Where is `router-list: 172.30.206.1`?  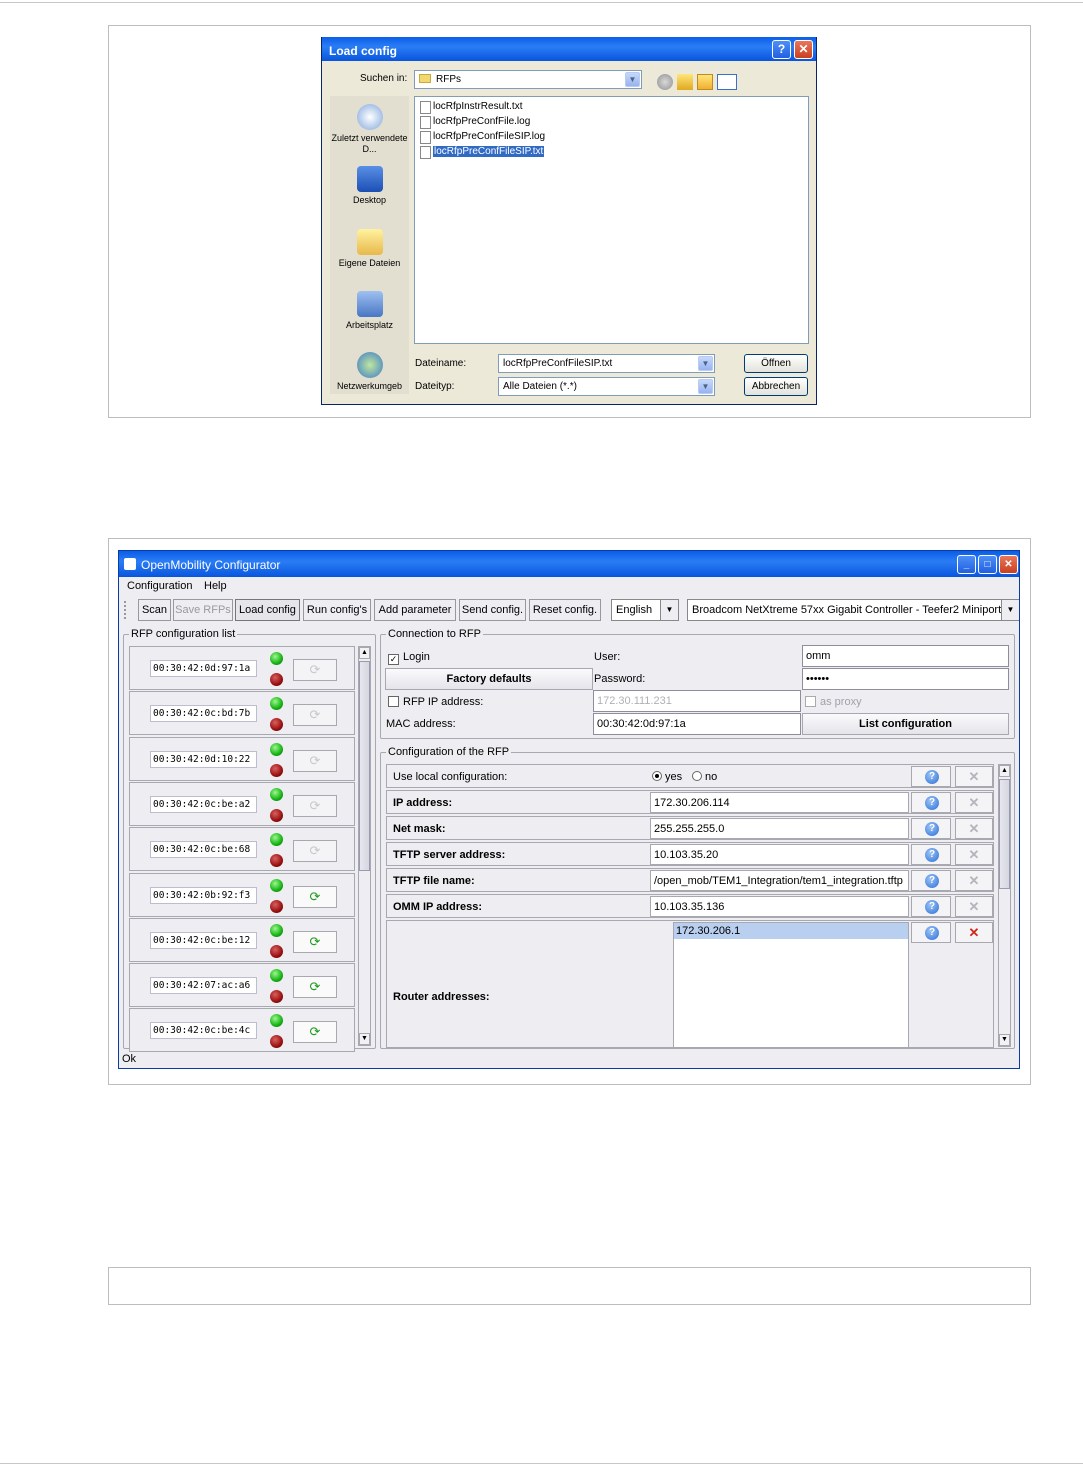
router-list: 172.30.206.1 is located at coordinates (791, 985).